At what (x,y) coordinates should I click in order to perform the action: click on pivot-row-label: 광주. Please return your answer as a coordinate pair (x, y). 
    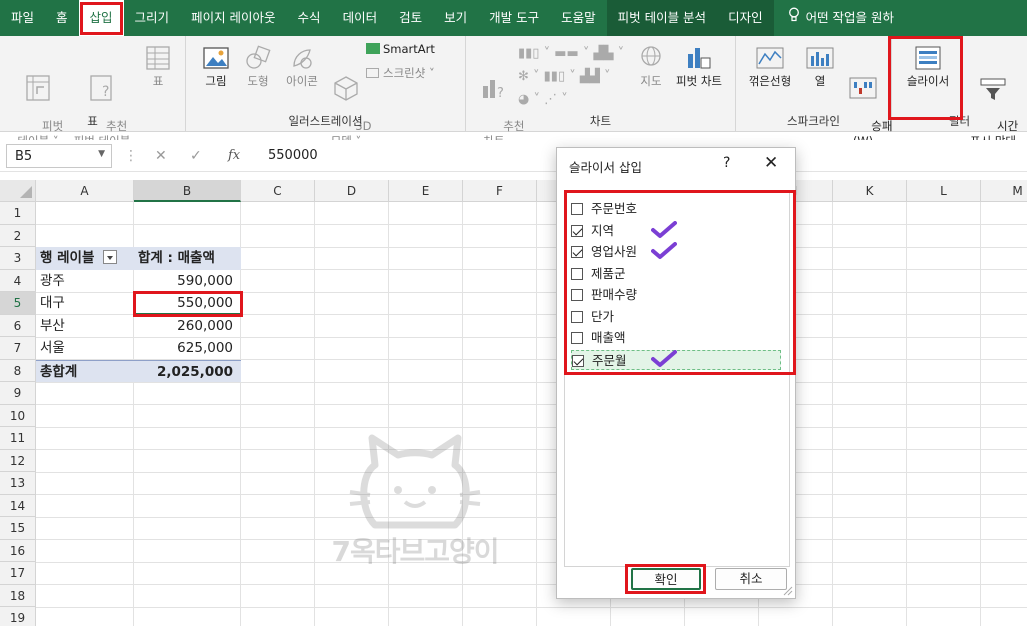
    Looking at the image, I should click on (85, 281).